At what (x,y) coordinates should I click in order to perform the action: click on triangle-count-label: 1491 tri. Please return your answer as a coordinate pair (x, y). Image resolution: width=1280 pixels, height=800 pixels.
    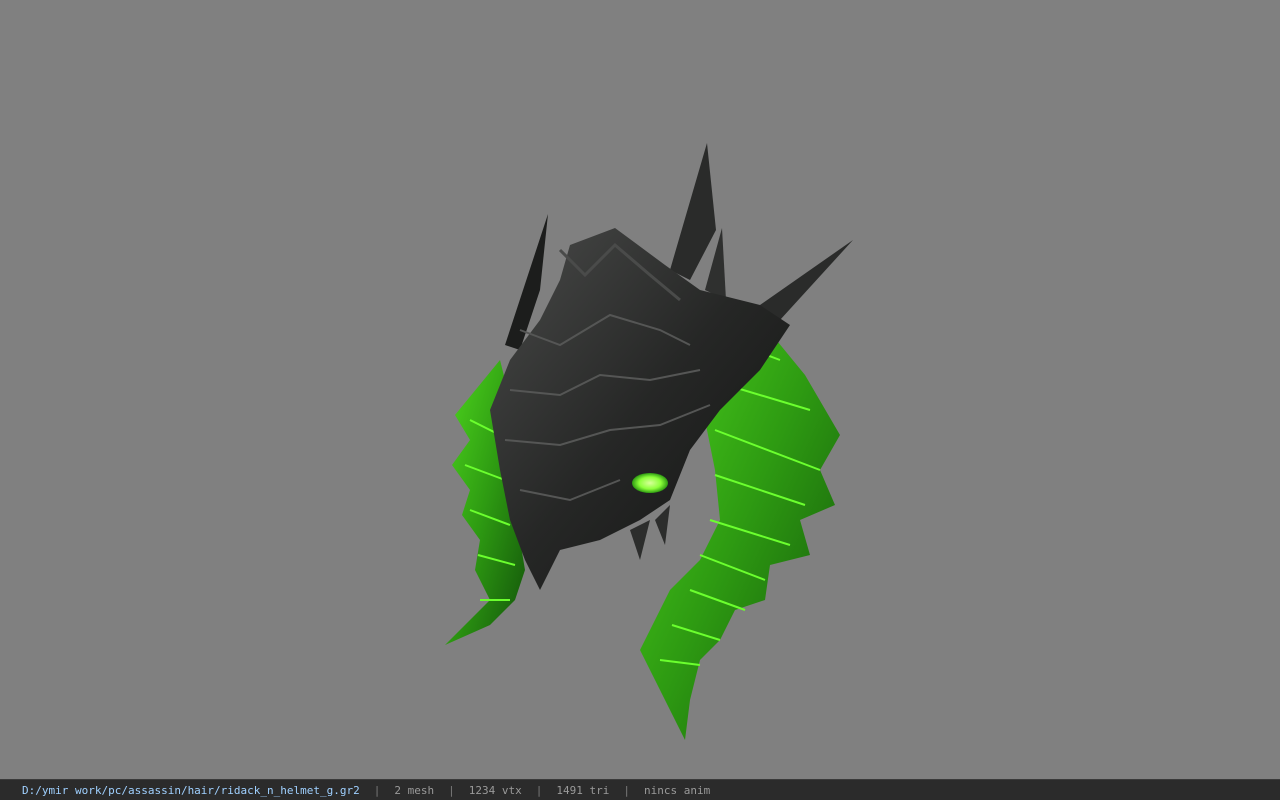
    Looking at the image, I should click on (583, 790).